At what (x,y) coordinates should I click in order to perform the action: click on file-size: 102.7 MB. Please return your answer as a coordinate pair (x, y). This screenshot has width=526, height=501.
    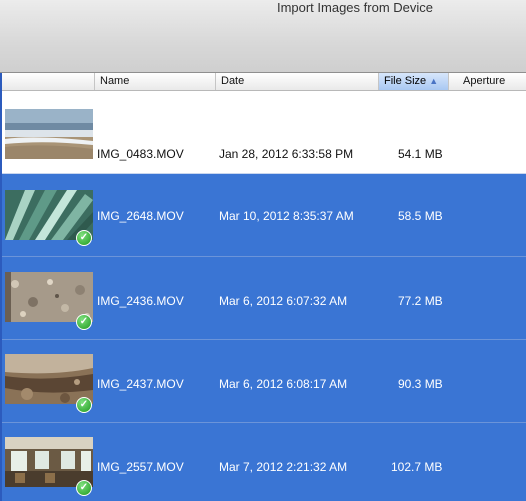
    Looking at the image, I should click on (417, 467).